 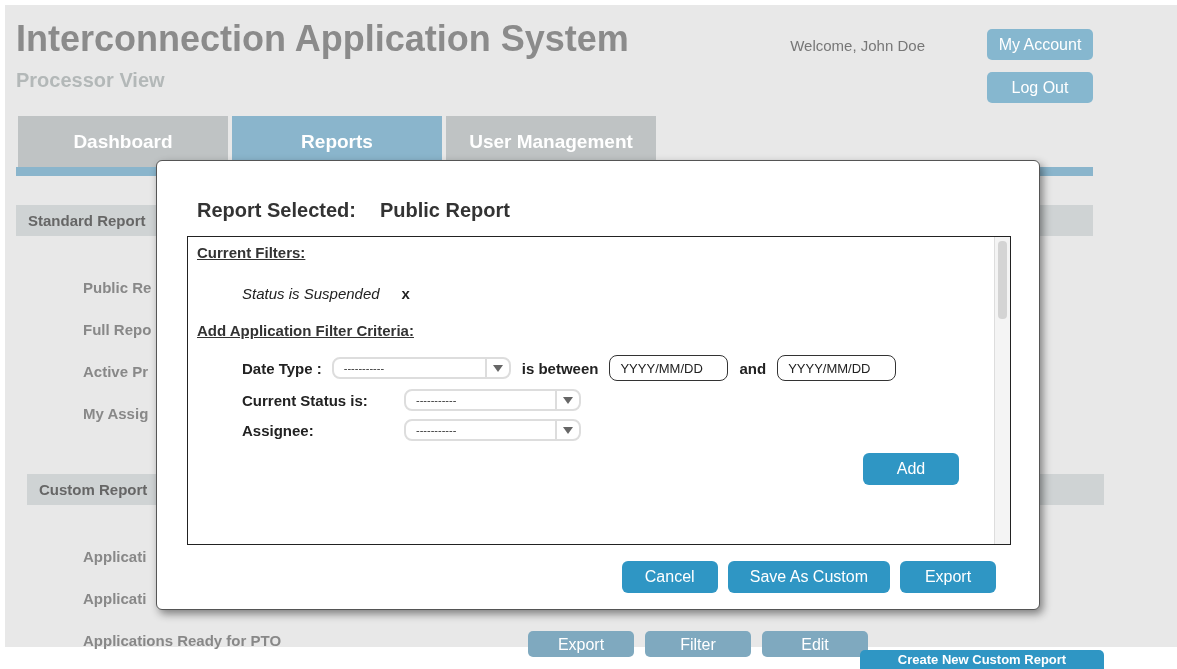 What do you see at coordinates (753, 368) in the screenshot?
I see `field-label: and` at bounding box center [753, 368].